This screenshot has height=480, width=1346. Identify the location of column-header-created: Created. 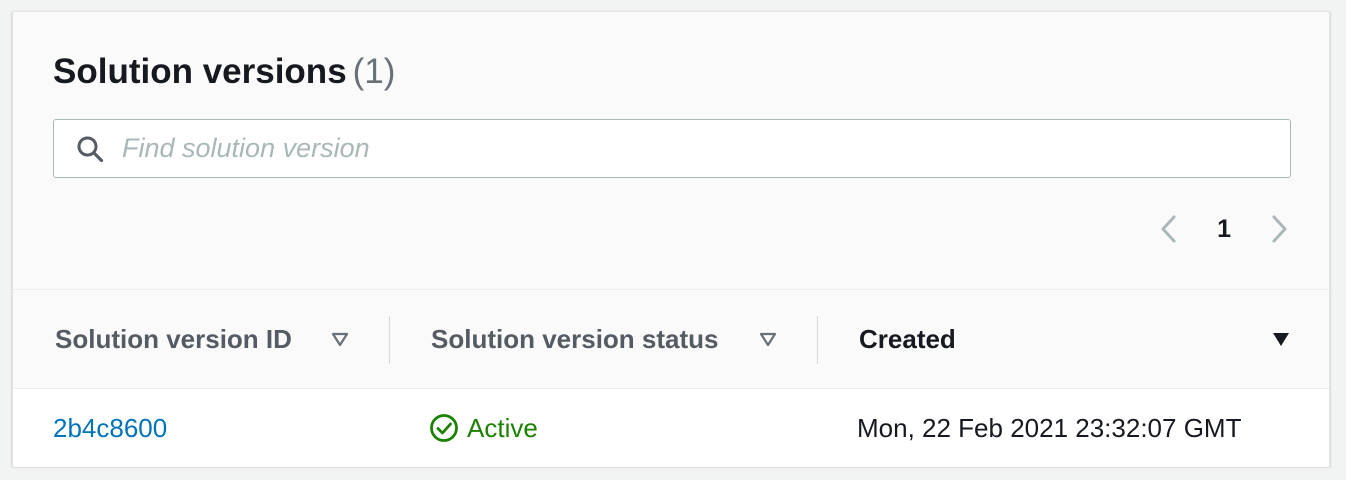
(907, 339).